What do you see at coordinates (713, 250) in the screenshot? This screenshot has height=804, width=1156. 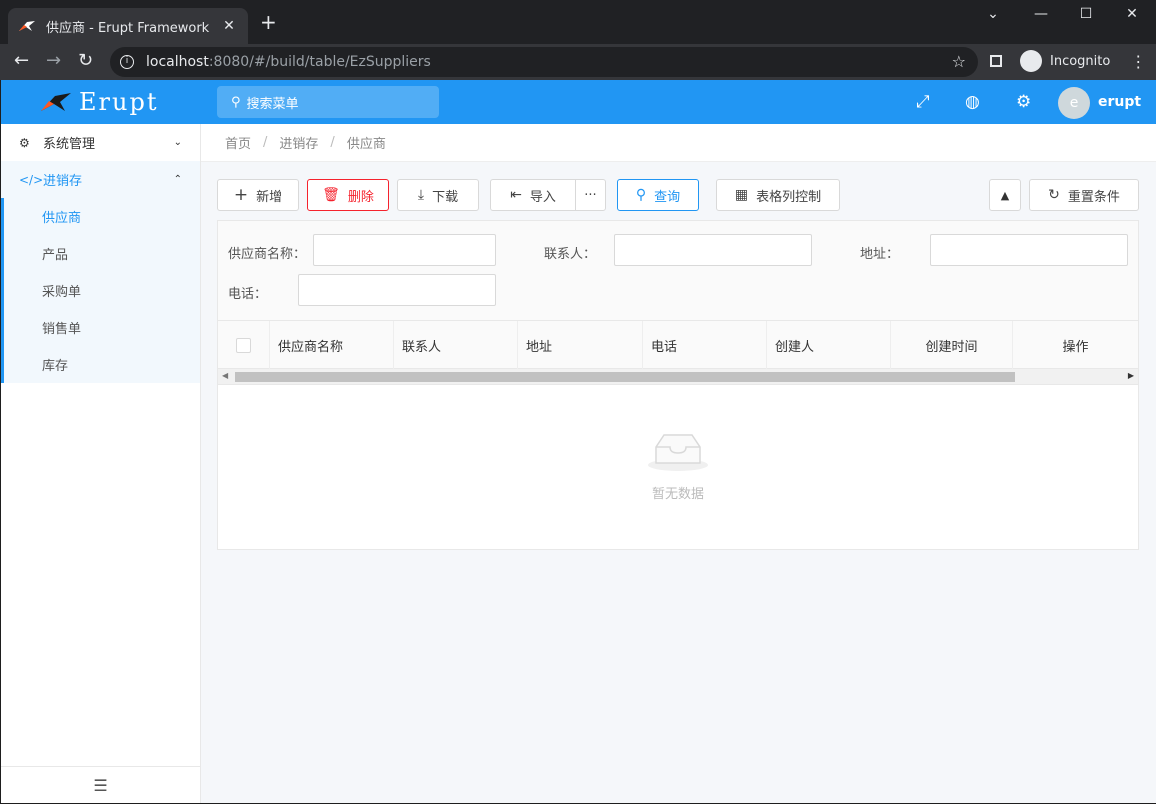 I see `contact-input` at bounding box center [713, 250].